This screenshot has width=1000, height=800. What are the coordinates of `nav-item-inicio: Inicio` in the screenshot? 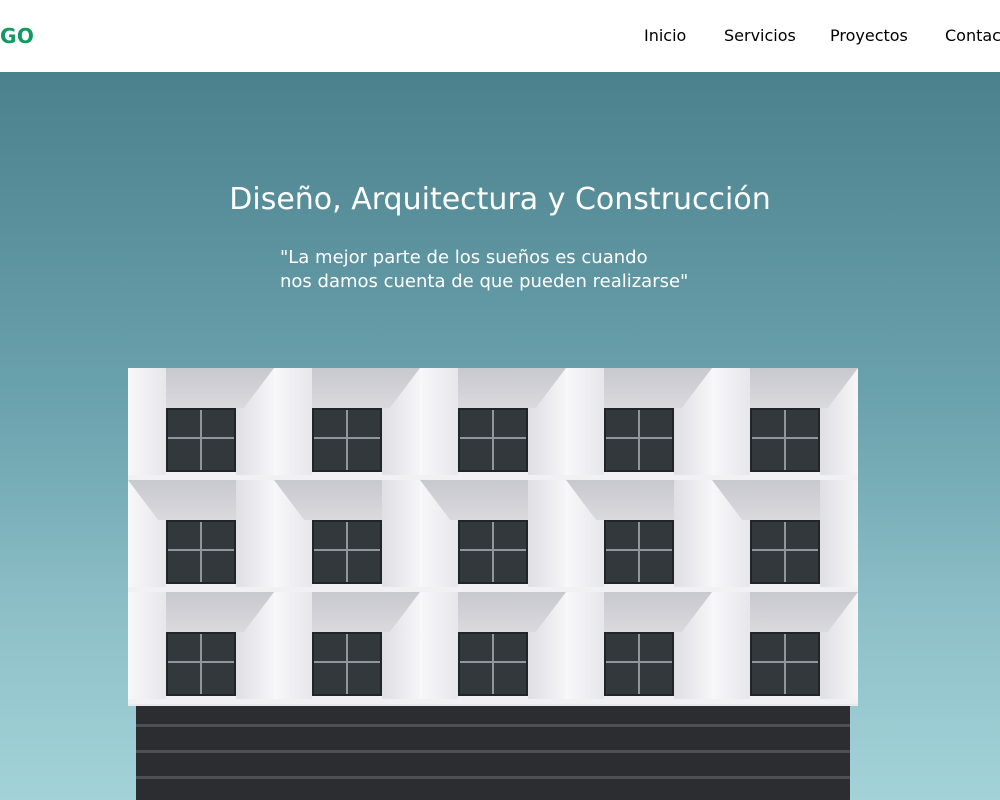 It's located at (665, 35).